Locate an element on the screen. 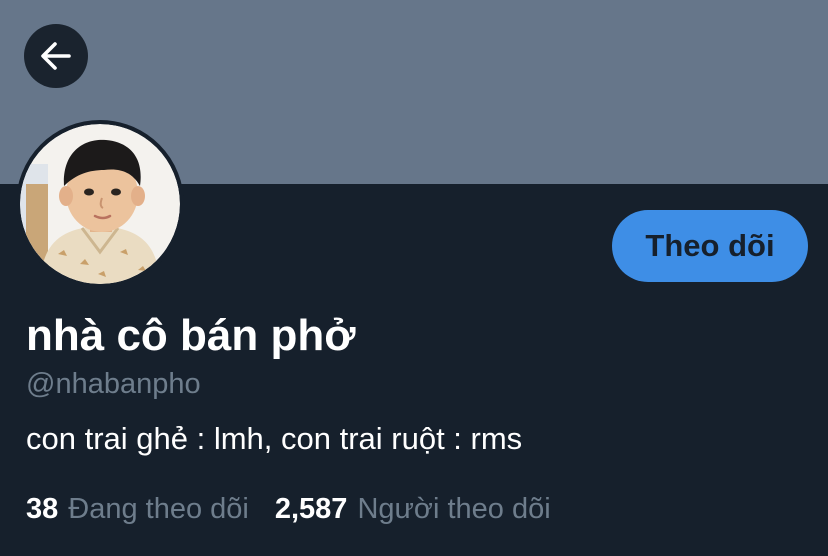  display-name: nhà cô bán phở is located at coordinates (191, 335).